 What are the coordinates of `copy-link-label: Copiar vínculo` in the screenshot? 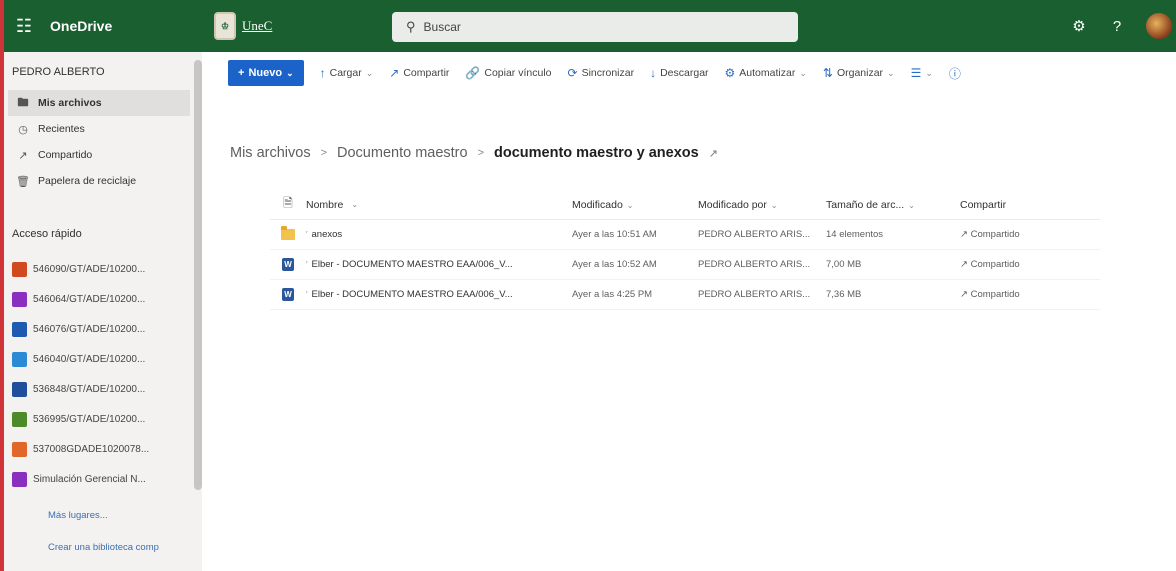 It's located at (518, 73).